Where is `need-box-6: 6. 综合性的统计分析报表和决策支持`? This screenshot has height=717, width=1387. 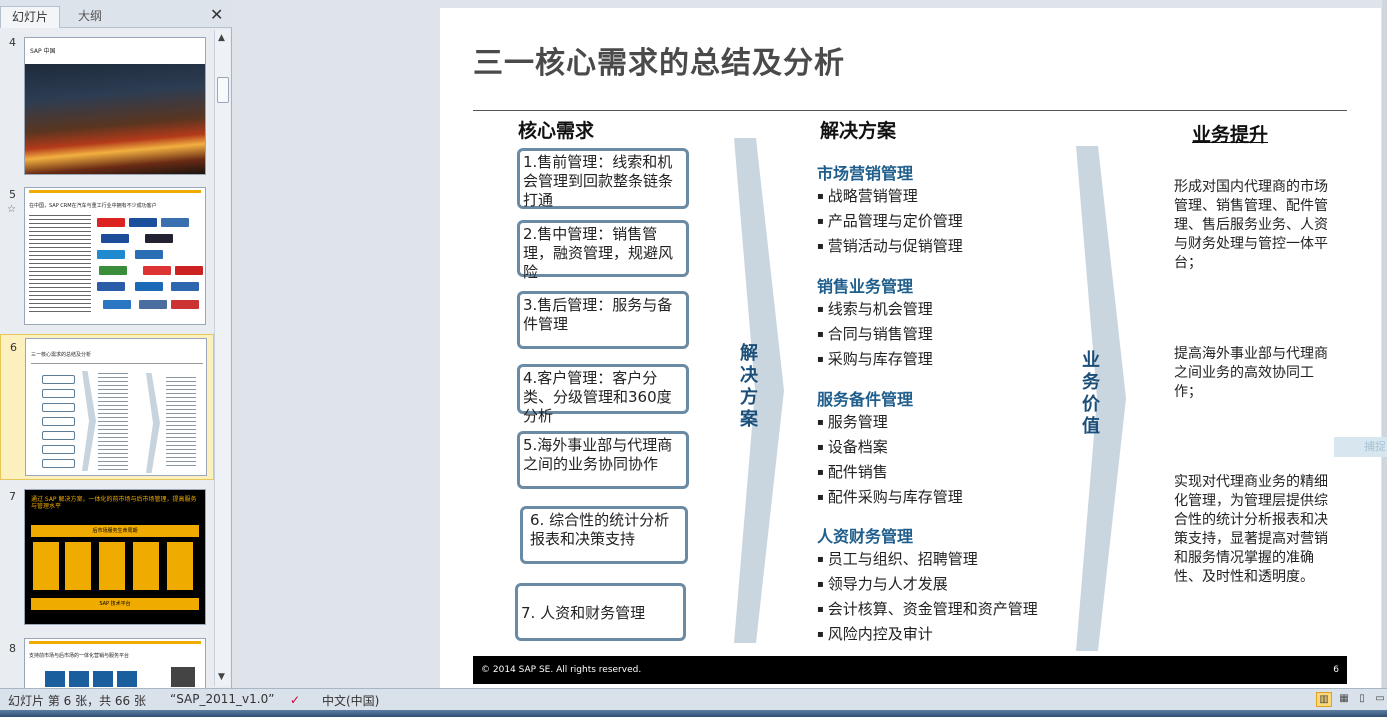 need-box-6: 6. 综合性的统计分析报表和决策支持 is located at coordinates (604, 535).